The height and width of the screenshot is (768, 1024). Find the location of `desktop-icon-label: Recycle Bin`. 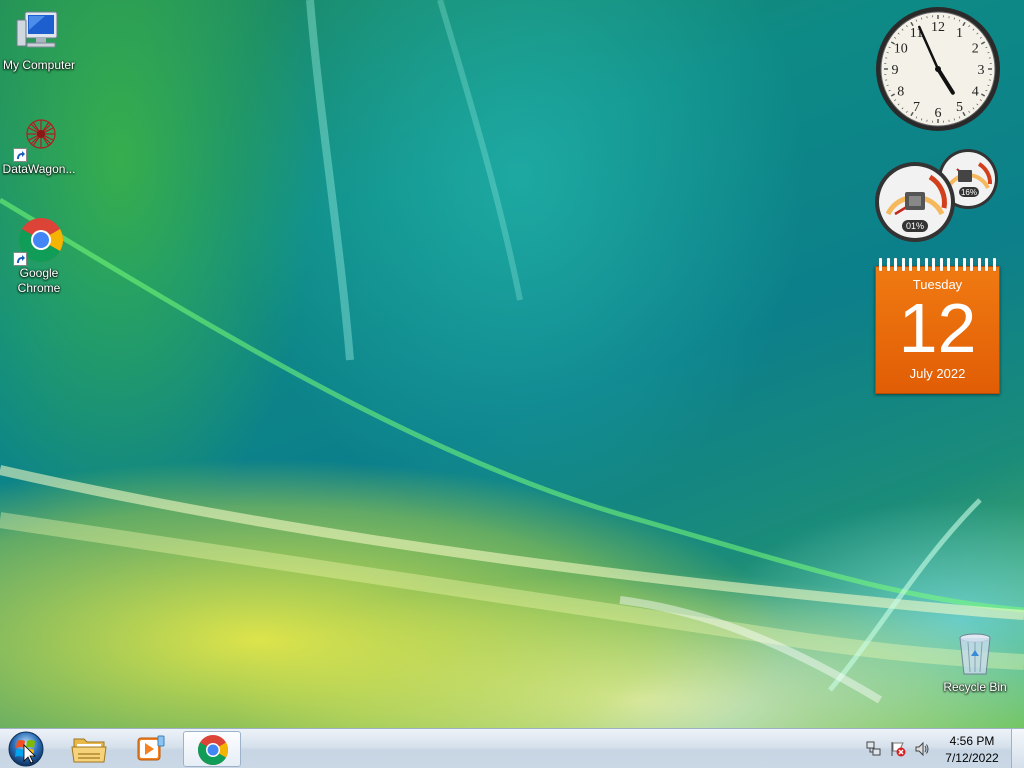

desktop-icon-label: Recycle Bin is located at coordinates (975, 687).